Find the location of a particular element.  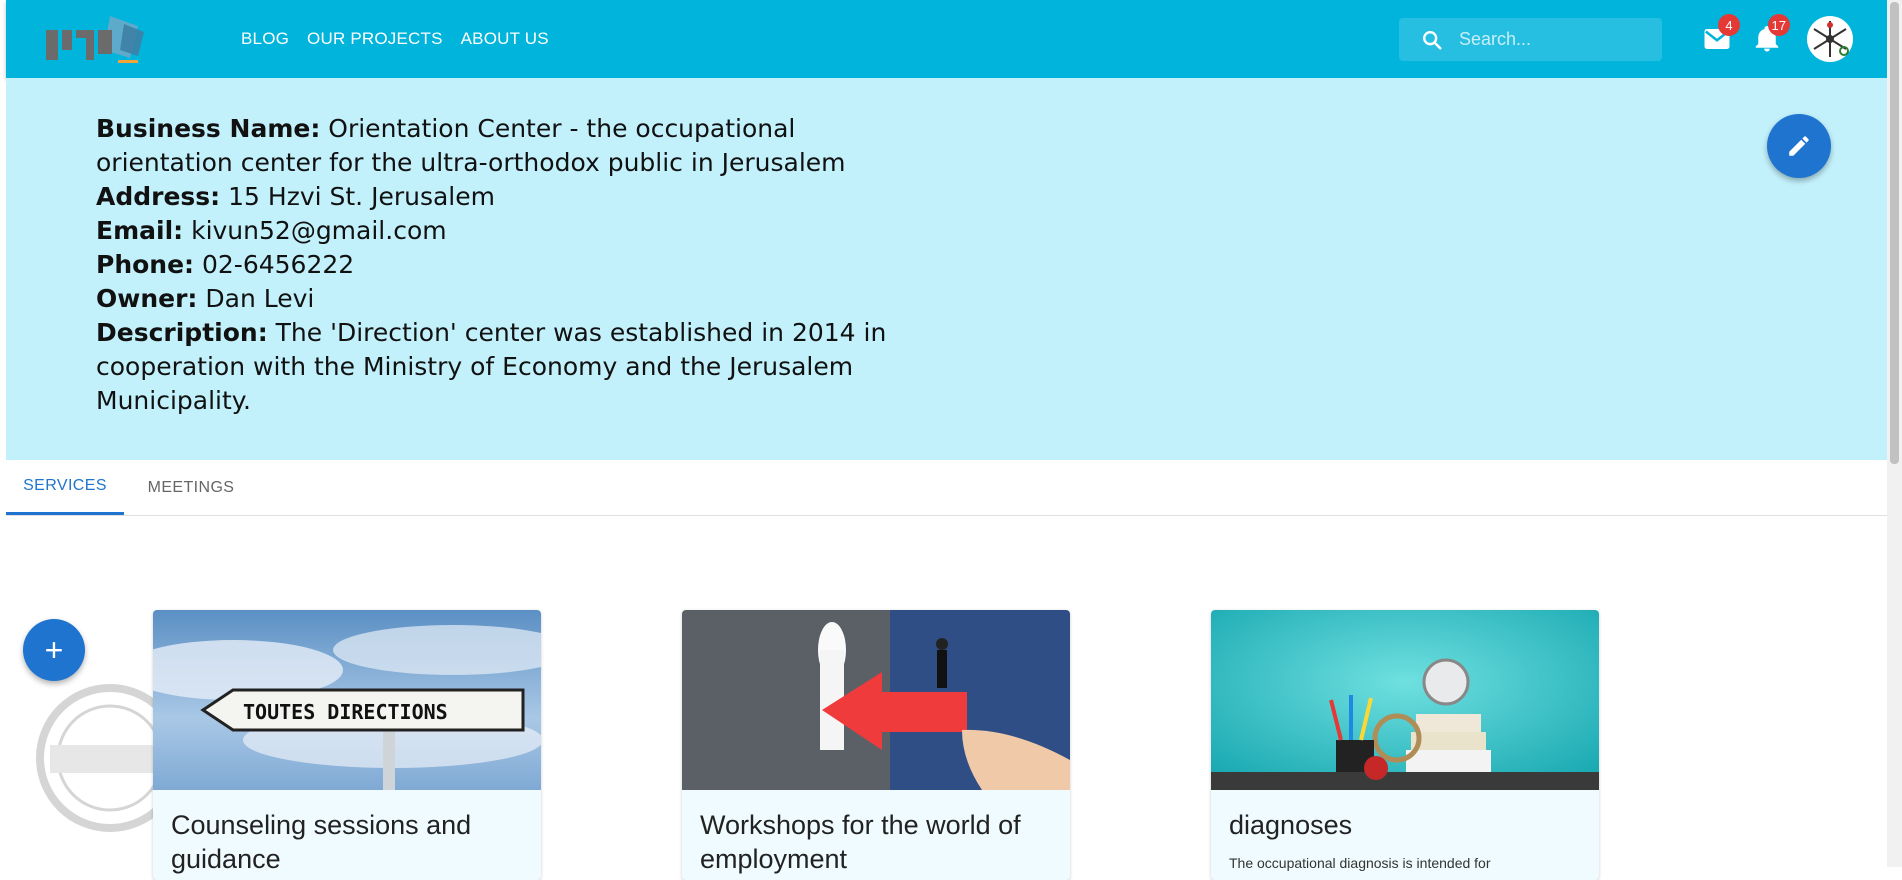

sign-text: TOUTES DIRECTIONS is located at coordinates (345, 712).